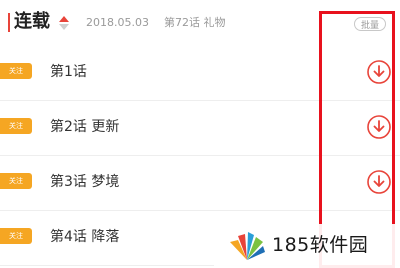  I want to click on chapter-title: 第2话 更新, so click(85, 127).